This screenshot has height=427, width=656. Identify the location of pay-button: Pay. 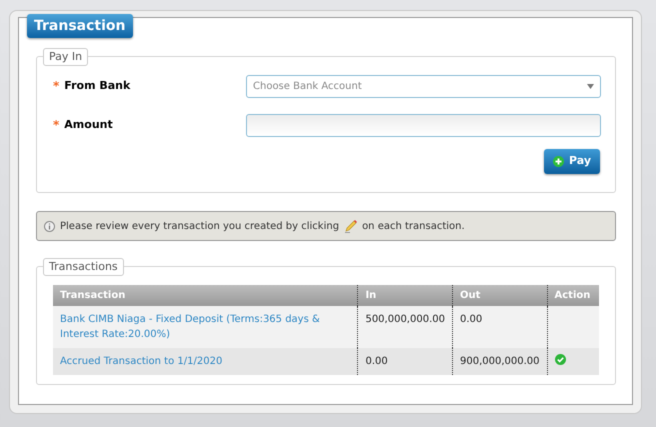
(572, 161).